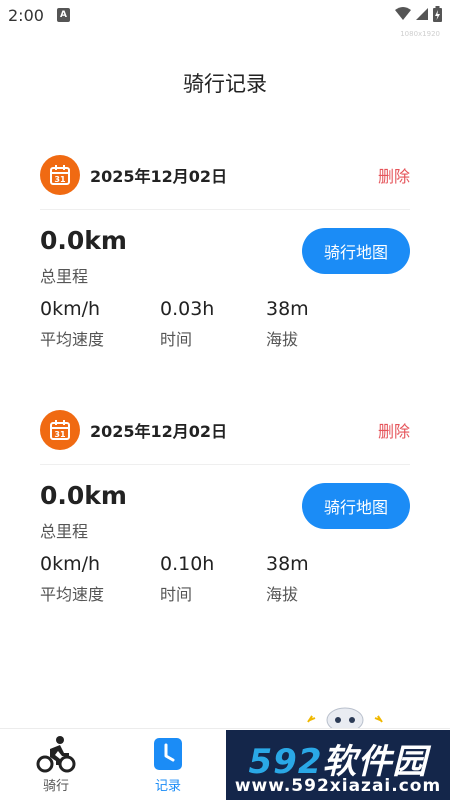 This screenshot has width=450, height=800. What do you see at coordinates (63, 15) in the screenshot?
I see `a-icon: A` at bounding box center [63, 15].